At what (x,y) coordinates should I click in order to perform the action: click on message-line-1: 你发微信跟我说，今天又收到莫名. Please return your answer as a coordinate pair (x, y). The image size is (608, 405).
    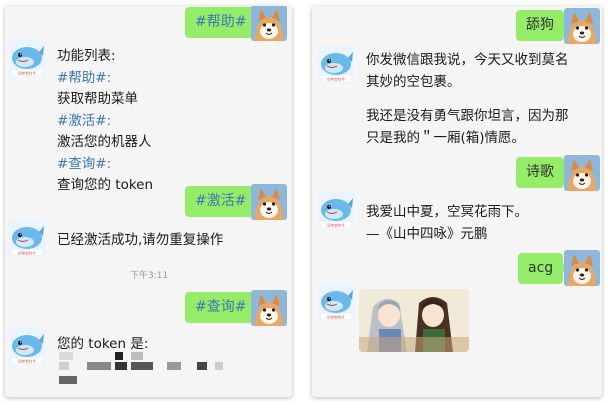
    Looking at the image, I should click on (467, 60).